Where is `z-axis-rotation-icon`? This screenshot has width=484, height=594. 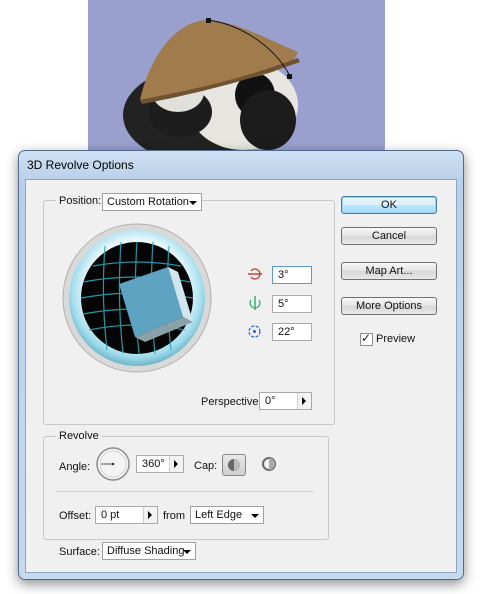 z-axis-rotation-icon is located at coordinates (254, 331).